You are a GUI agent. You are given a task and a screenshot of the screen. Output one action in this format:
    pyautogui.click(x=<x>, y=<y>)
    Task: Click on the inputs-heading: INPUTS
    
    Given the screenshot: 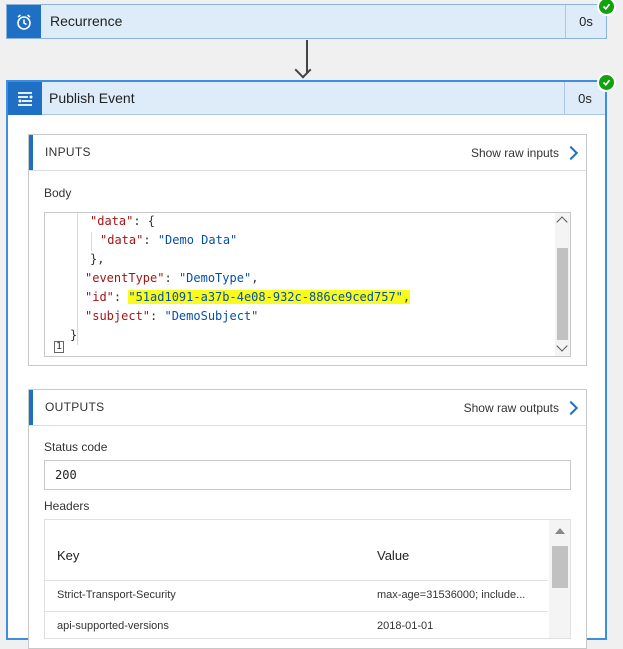 What is the action you would take?
    pyautogui.click(x=68, y=152)
    